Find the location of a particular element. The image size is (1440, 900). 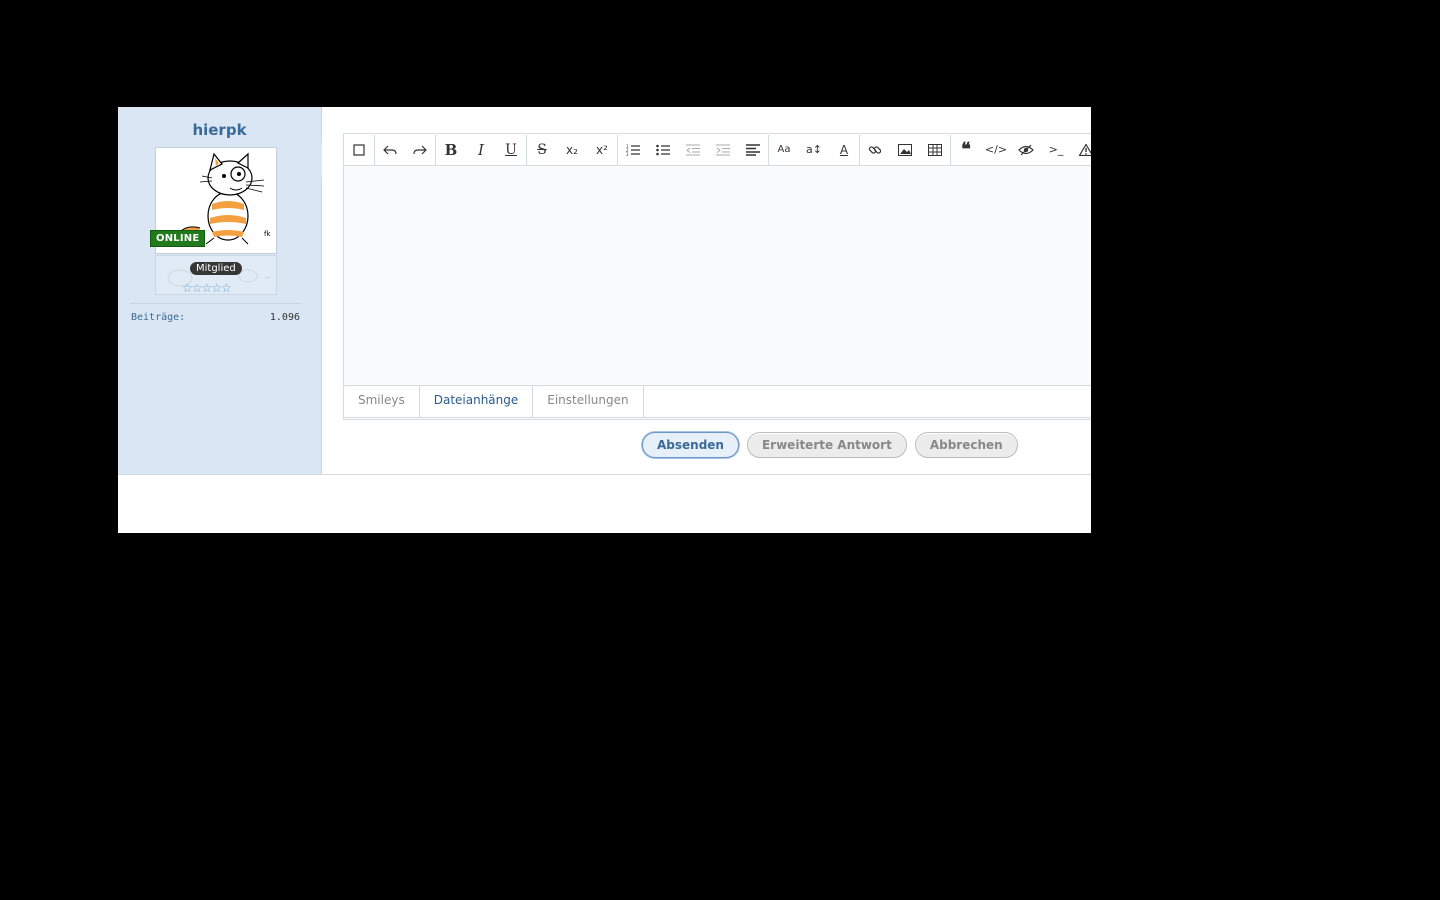

svg-text: fk is located at coordinates (267, 234).